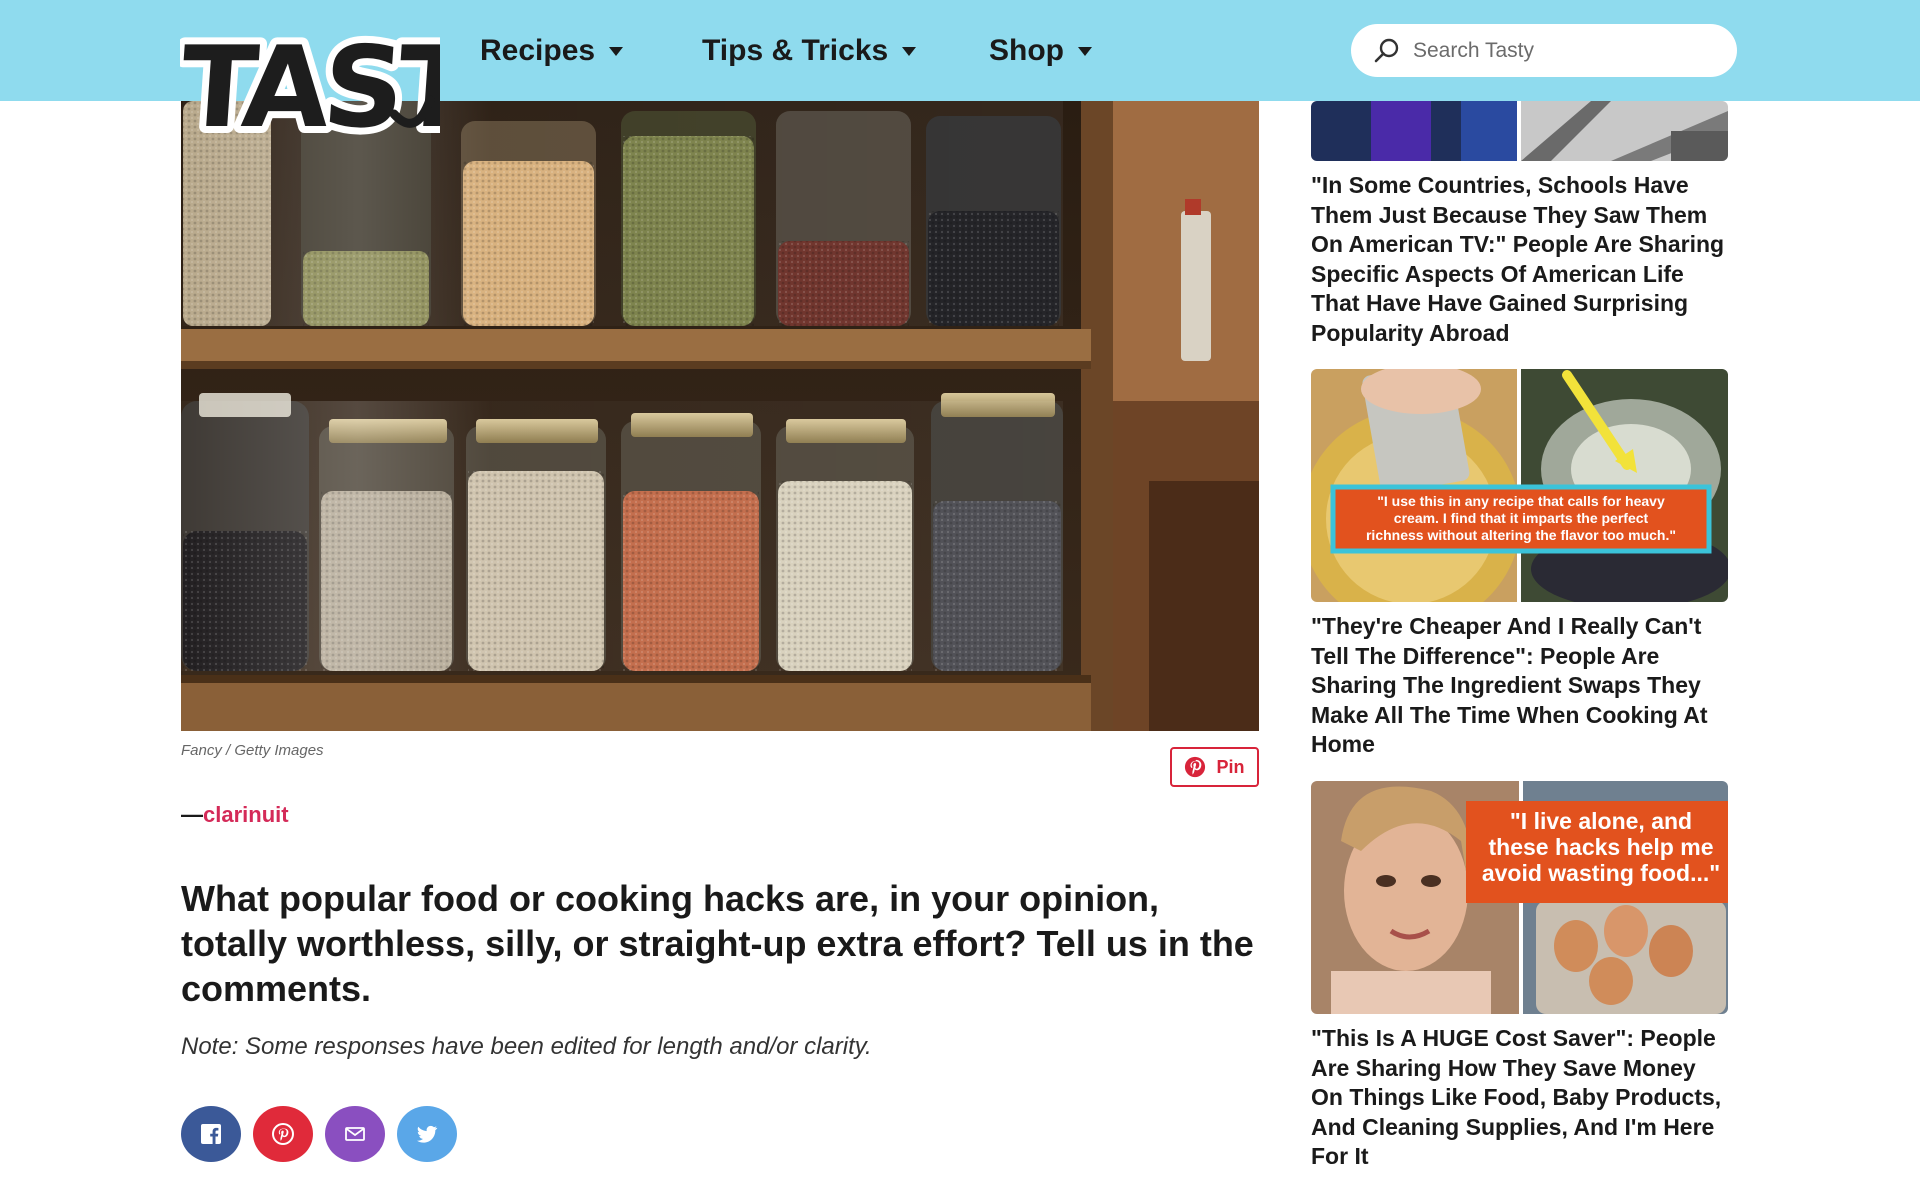 This screenshot has height=1200, width=1920. I want to click on search-input, so click(1563, 50).